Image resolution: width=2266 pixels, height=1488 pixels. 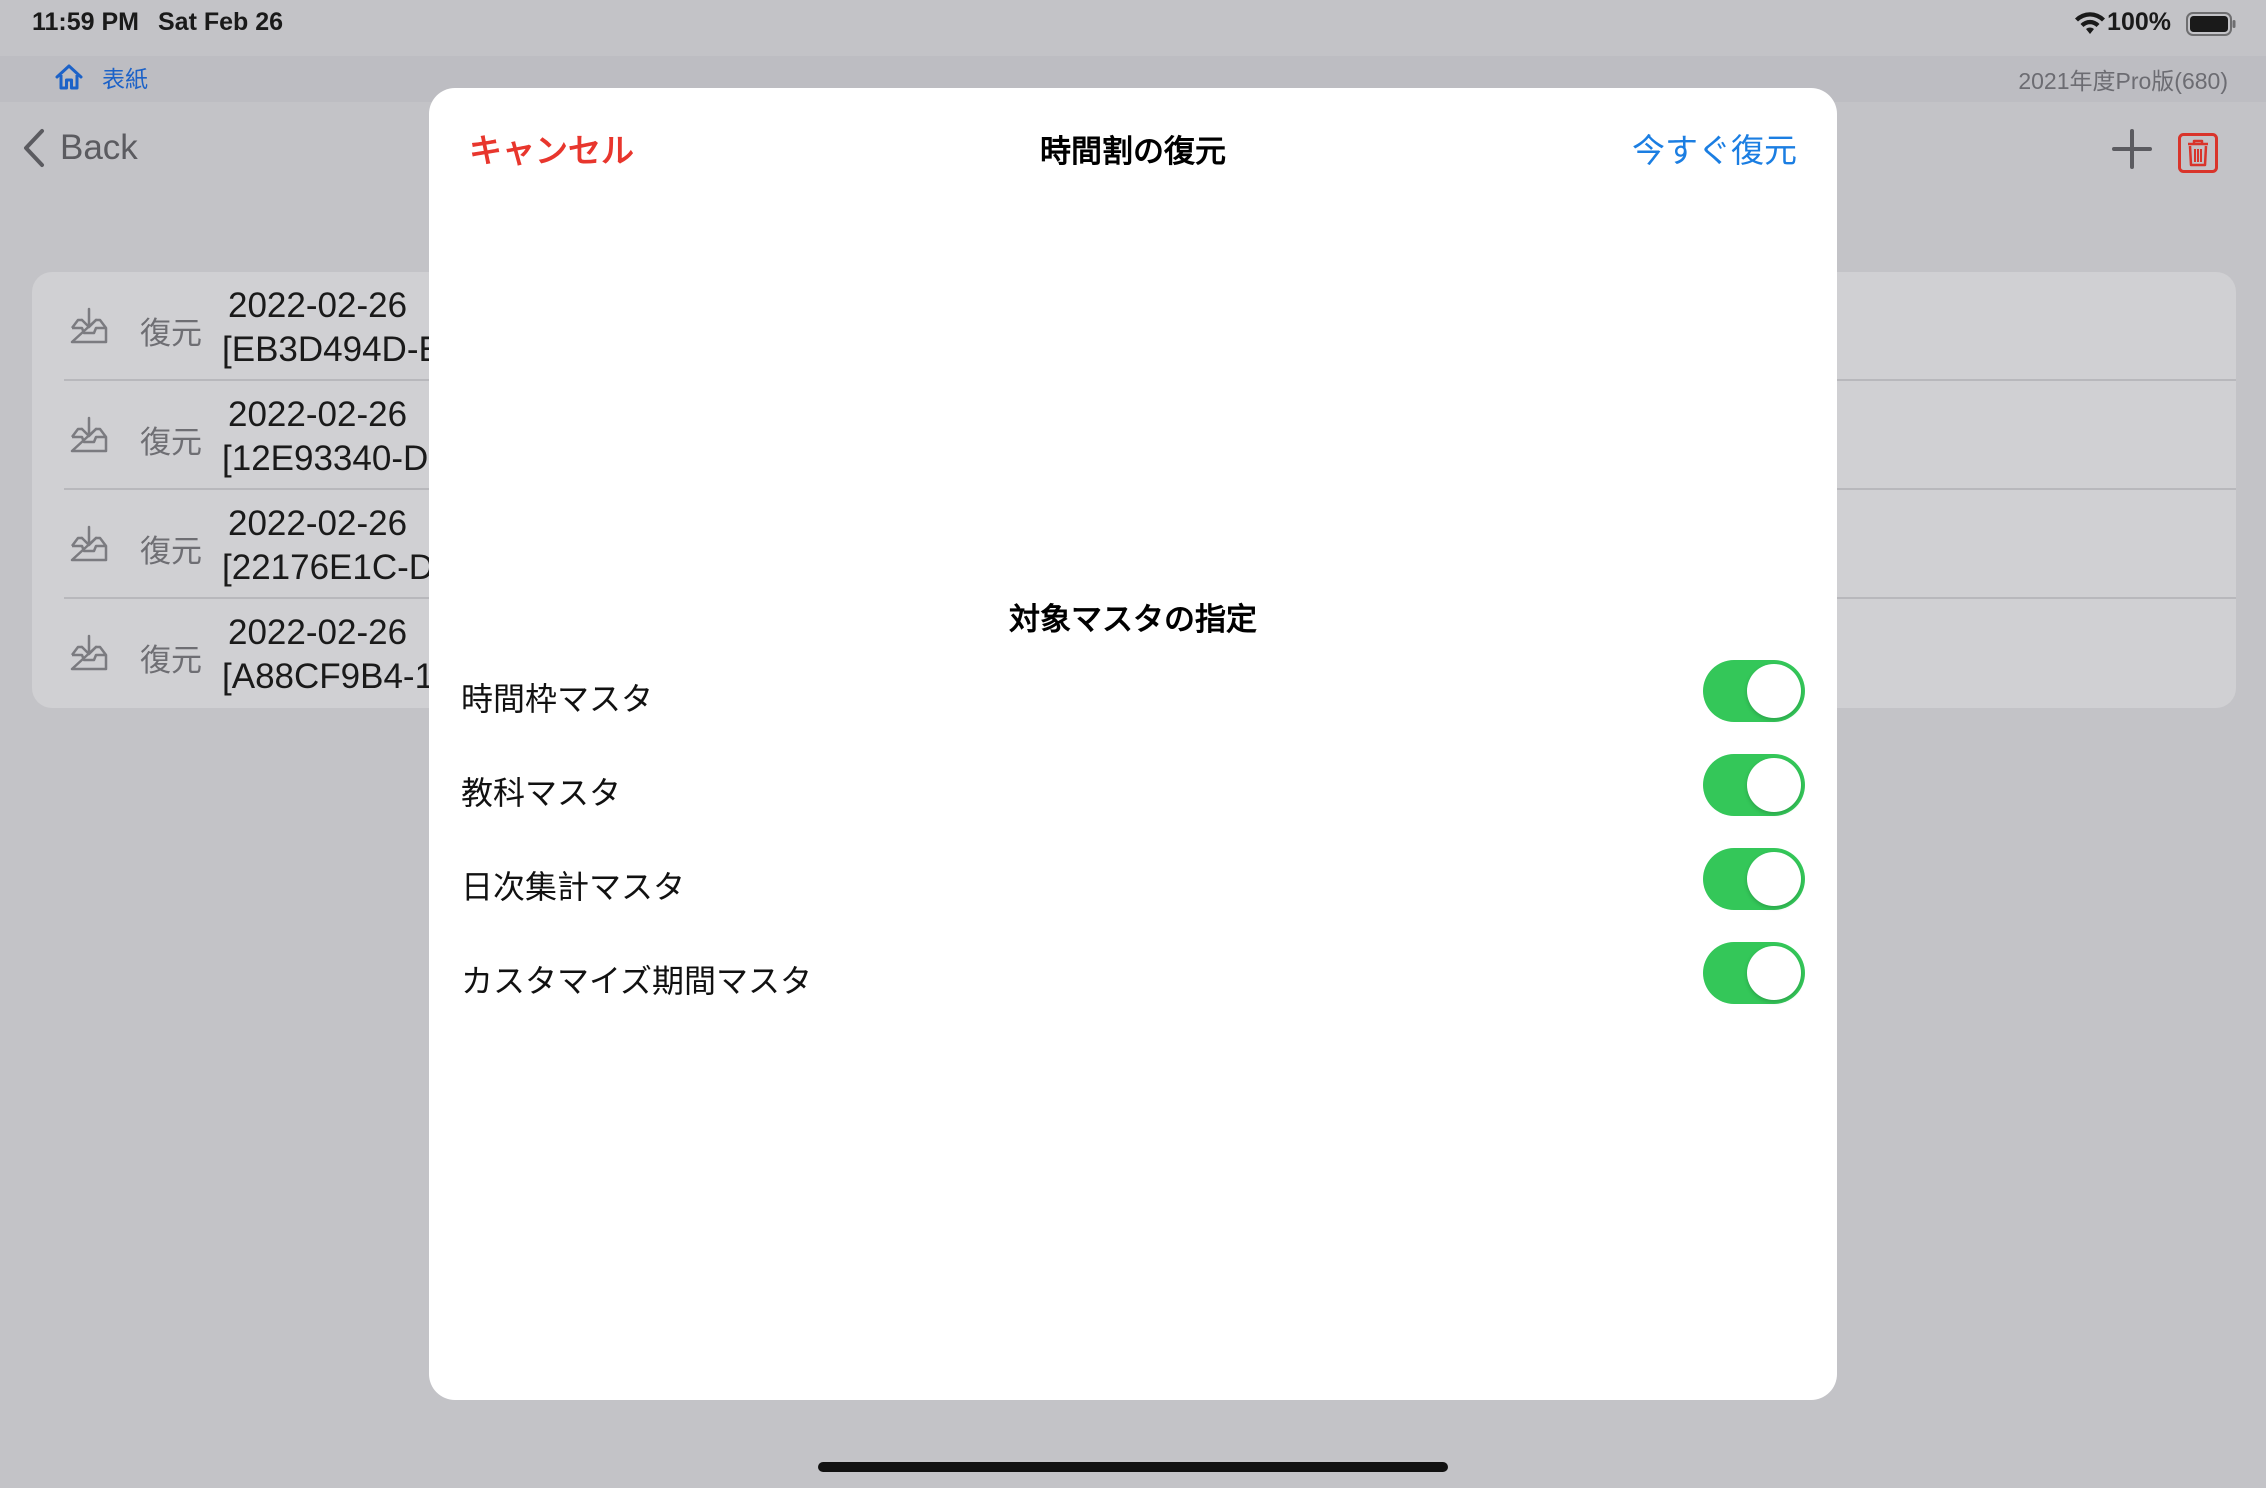 I want to click on restore-now-button: 今すぐ復元, so click(x=1714, y=148).